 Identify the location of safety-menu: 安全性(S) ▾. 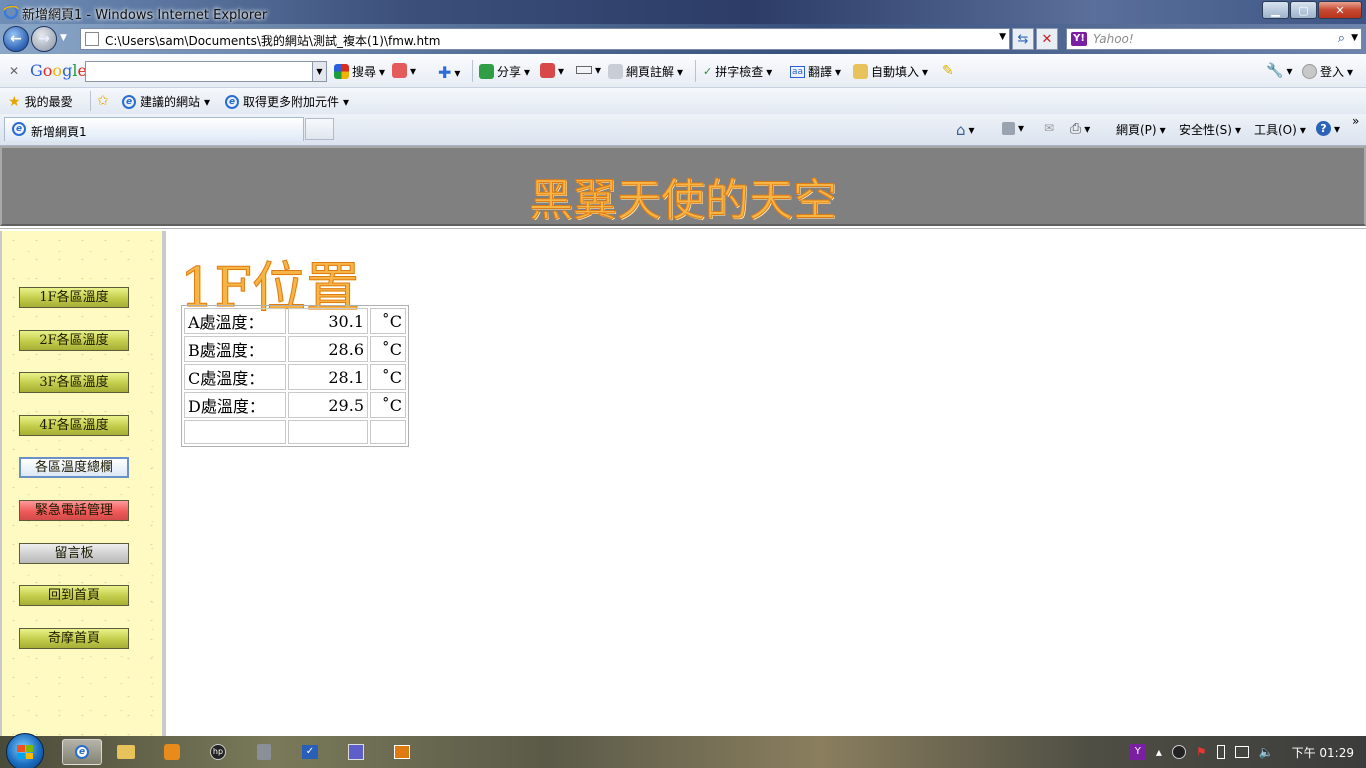
(1210, 129).